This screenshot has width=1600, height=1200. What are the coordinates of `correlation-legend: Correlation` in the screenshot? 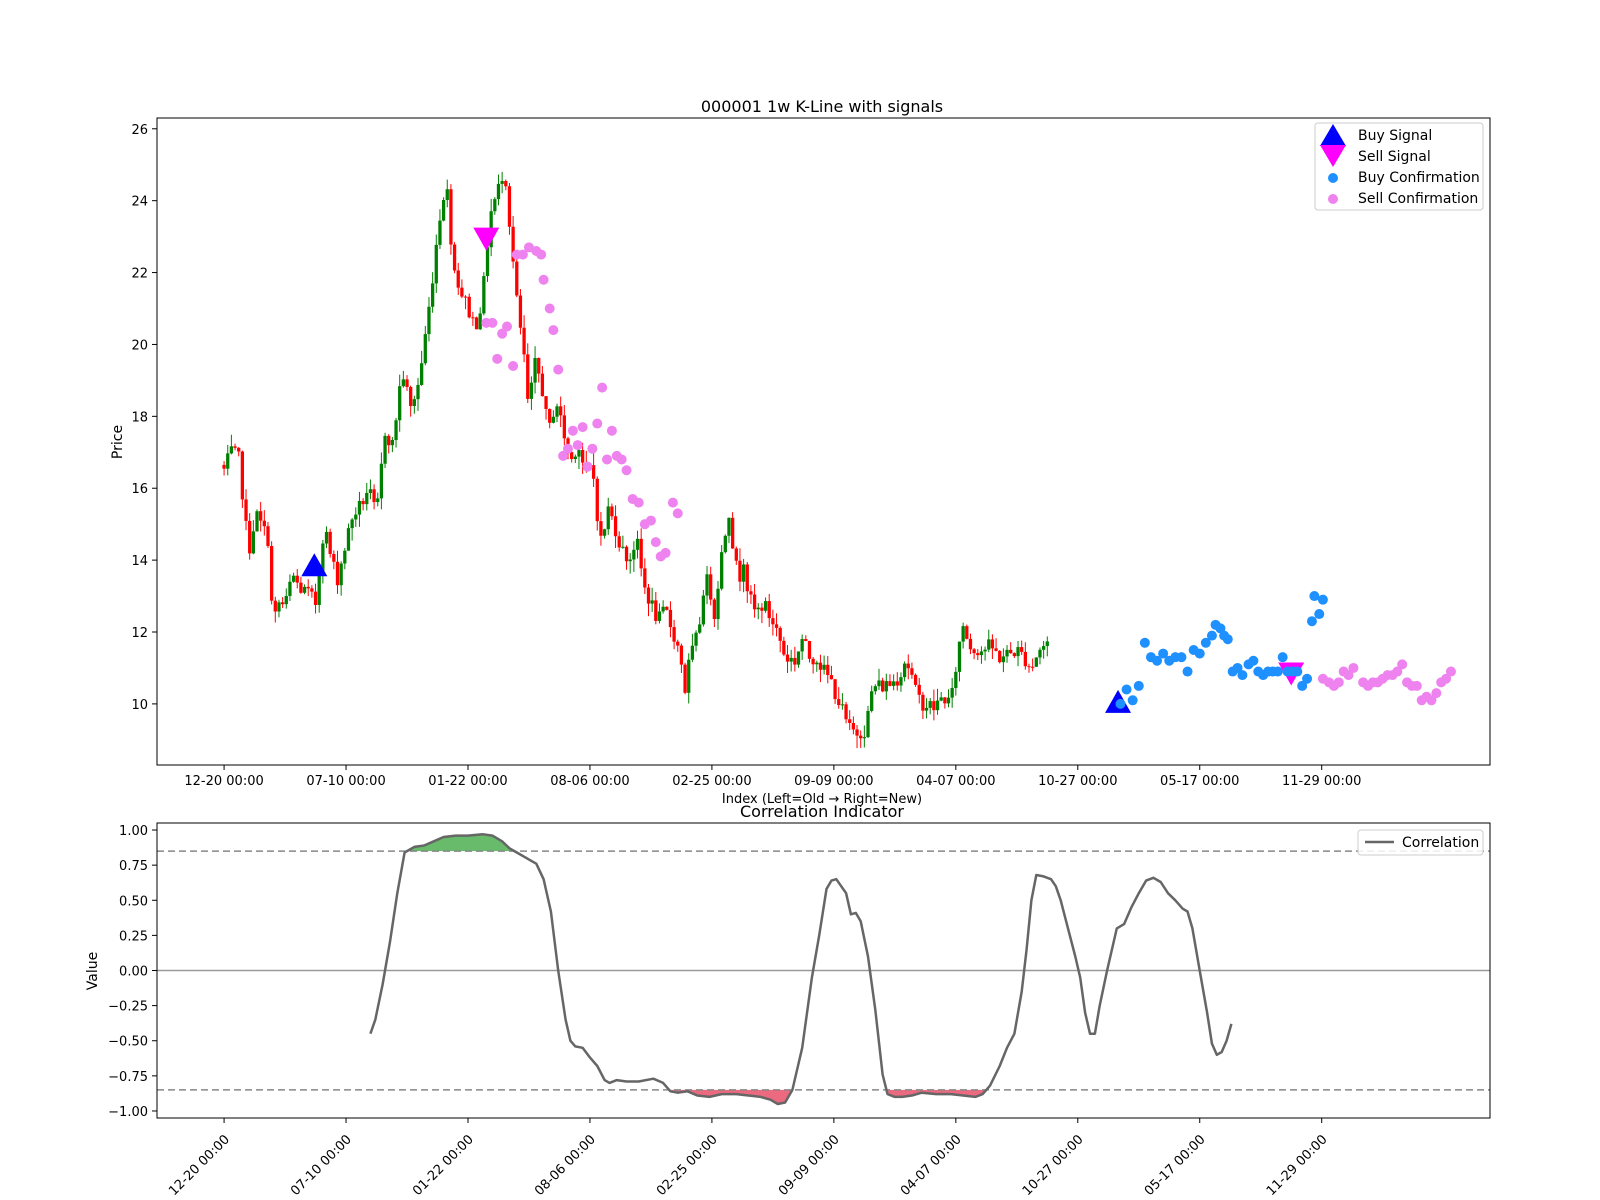 It's located at (1420, 842).